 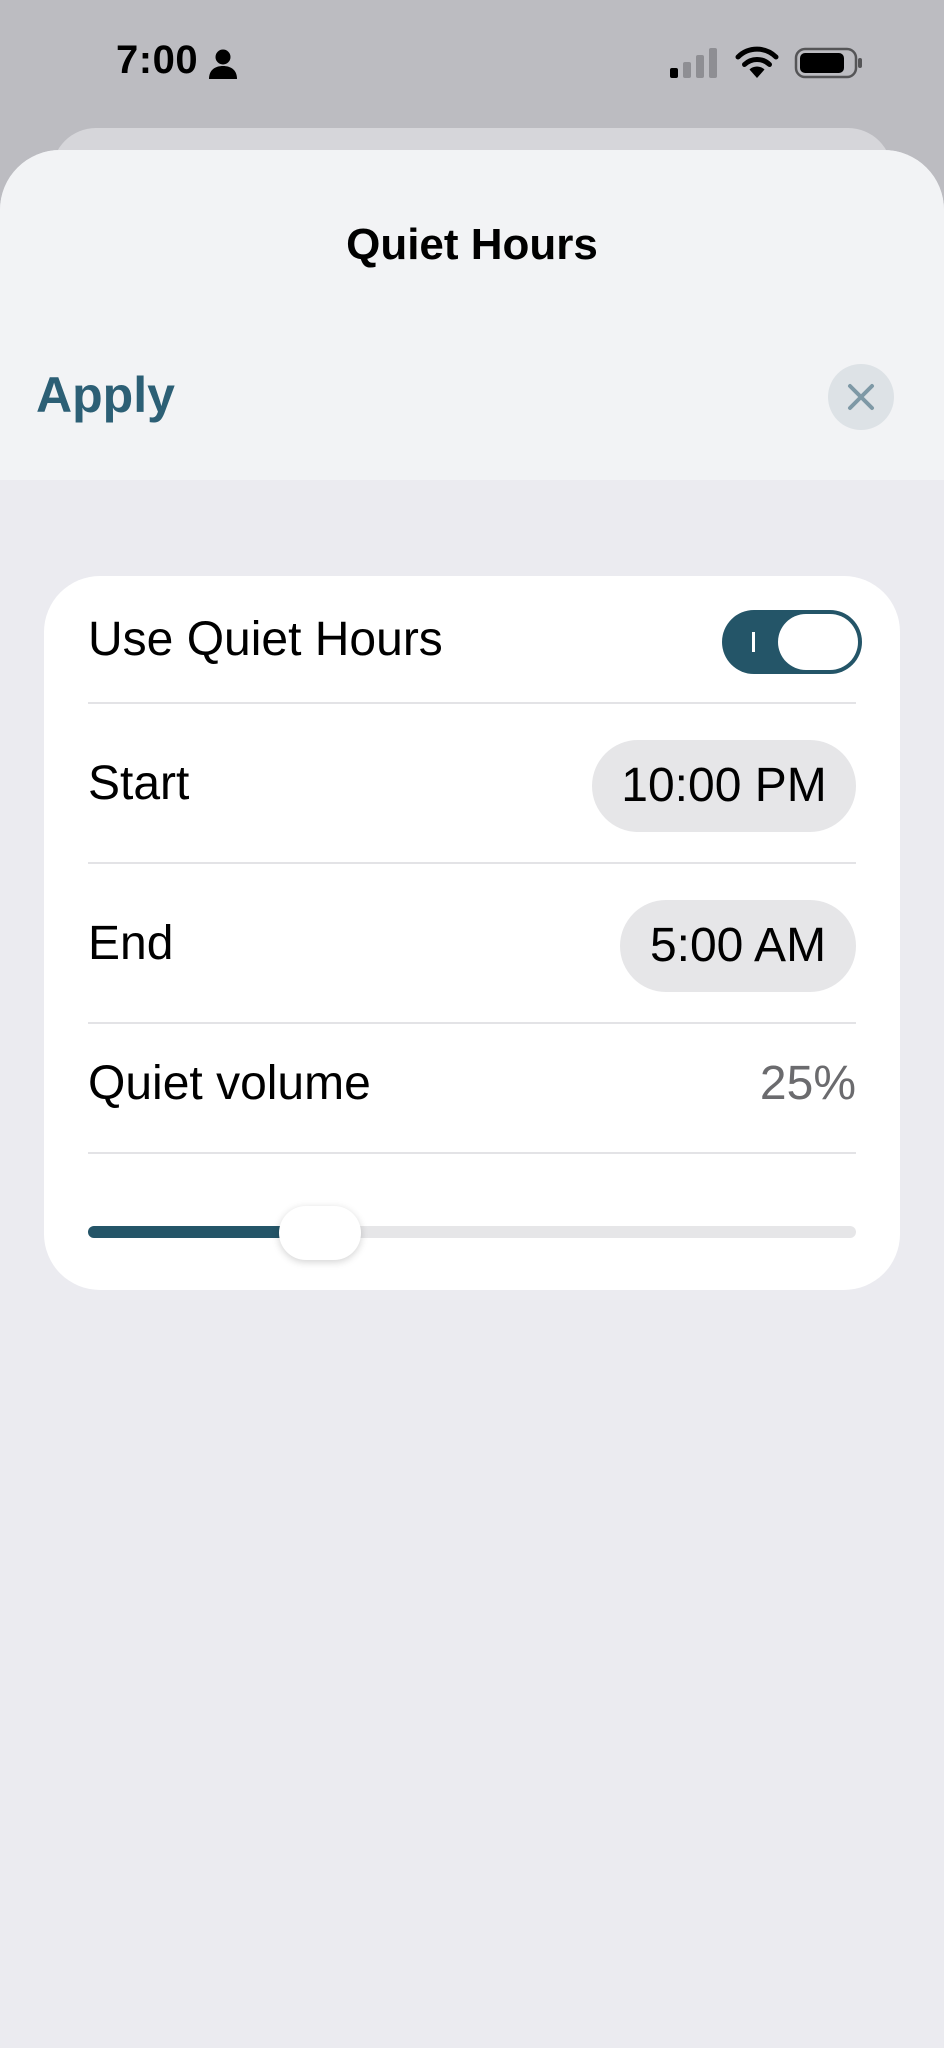 I want to click on signal-icon, so click(x=693, y=63).